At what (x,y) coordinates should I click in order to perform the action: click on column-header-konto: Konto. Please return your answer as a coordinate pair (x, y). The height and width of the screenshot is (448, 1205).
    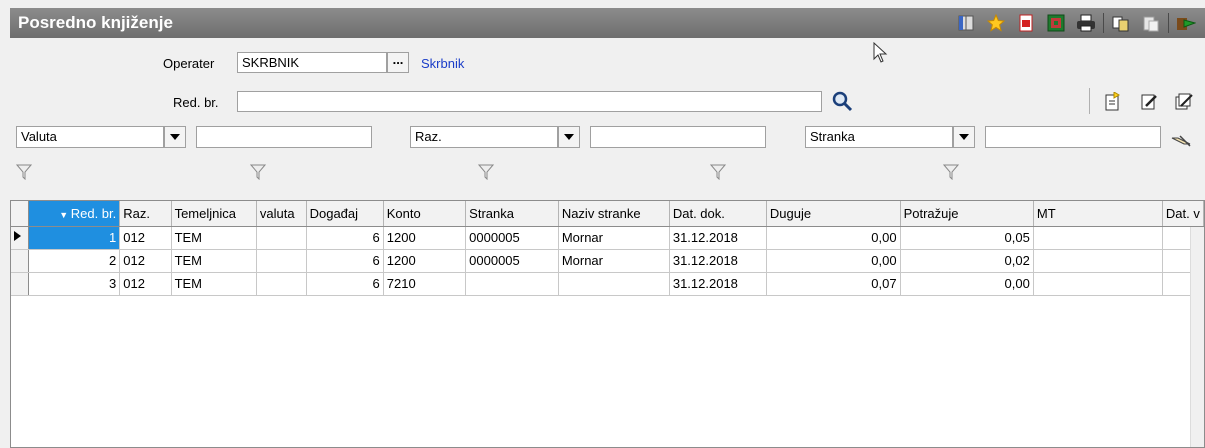
    Looking at the image, I should click on (425, 214).